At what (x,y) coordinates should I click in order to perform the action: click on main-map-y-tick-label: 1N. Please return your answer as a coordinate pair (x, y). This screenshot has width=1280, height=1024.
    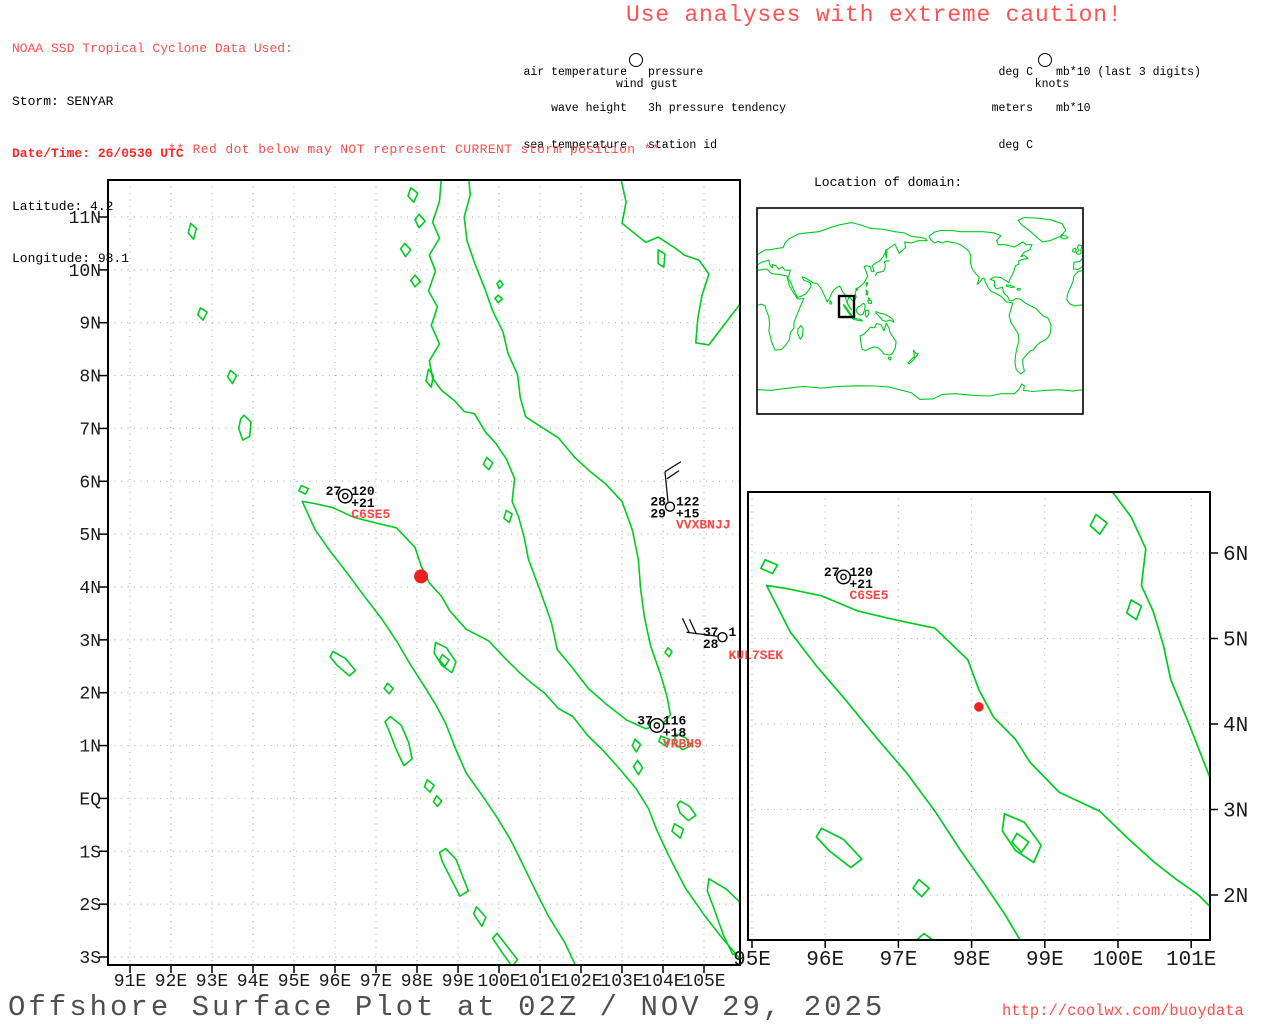
    Looking at the image, I should click on (90, 748).